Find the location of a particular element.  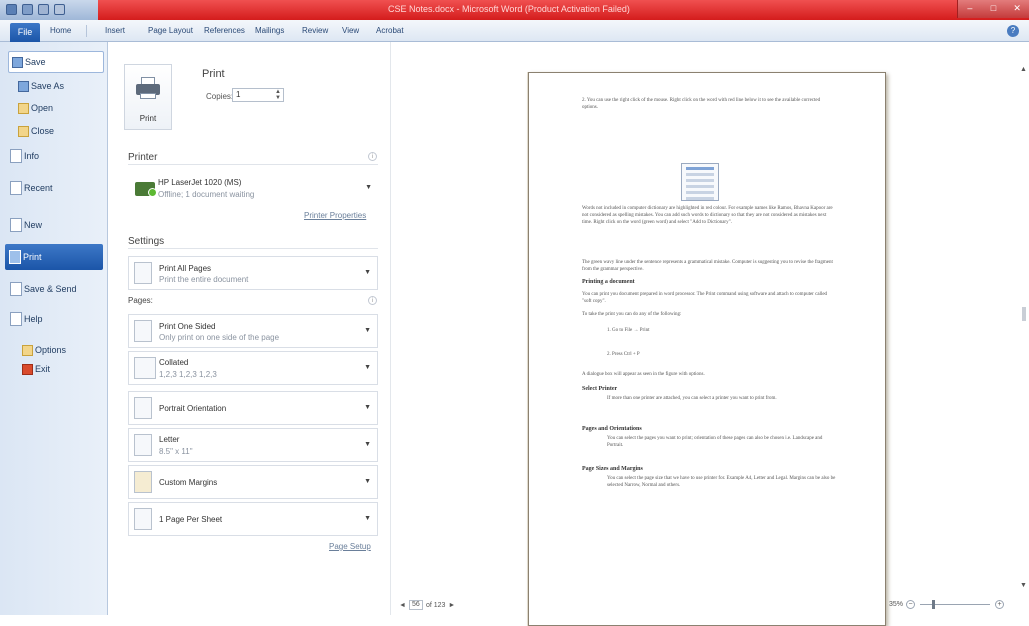

nav-save-as: Save As is located at coordinates (41, 86).